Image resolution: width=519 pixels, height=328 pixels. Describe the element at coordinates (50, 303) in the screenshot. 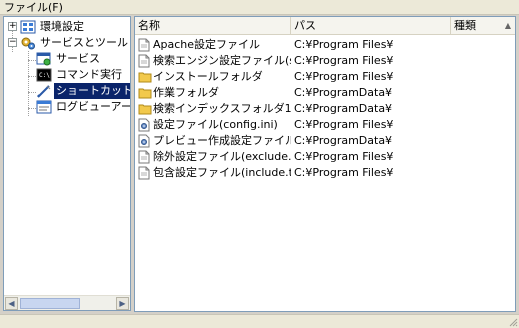

I see `scrollbar-thumb` at that location.